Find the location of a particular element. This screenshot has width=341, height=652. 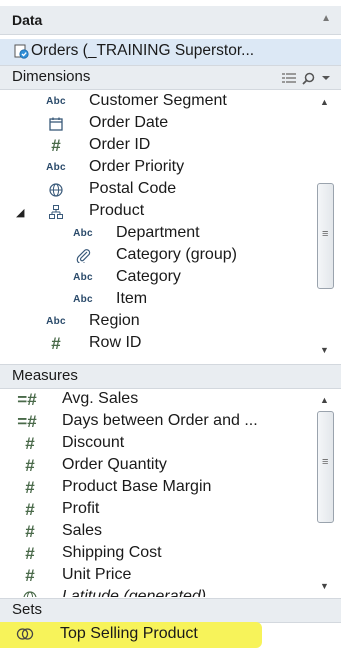

field-order-date: Order Date is located at coordinates (156, 124).